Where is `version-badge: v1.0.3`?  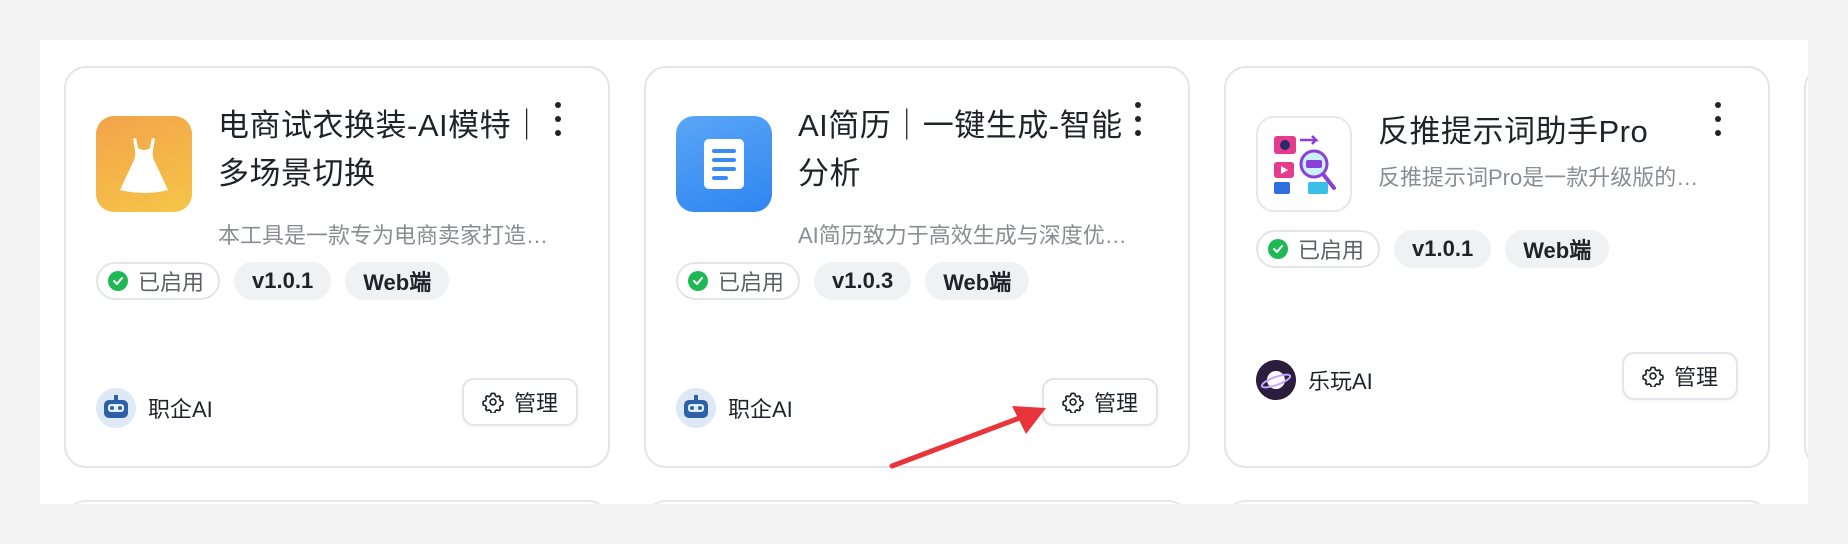
version-badge: v1.0.3 is located at coordinates (863, 281).